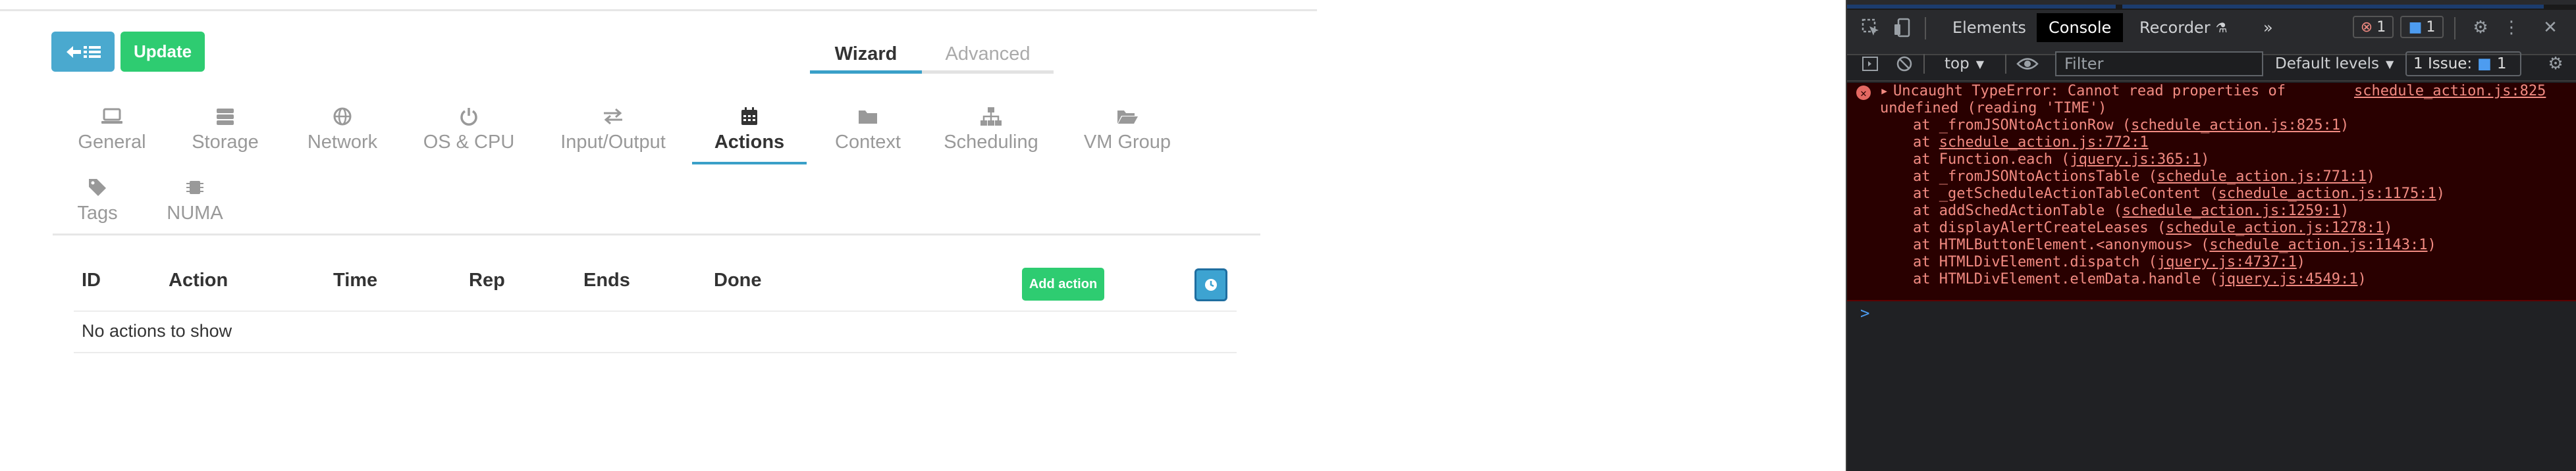 Image resolution: width=2576 pixels, height=471 pixels. What do you see at coordinates (2327, 194) in the screenshot?
I see `stack-frame-link: schedule_action.js:1175:1` at bounding box center [2327, 194].